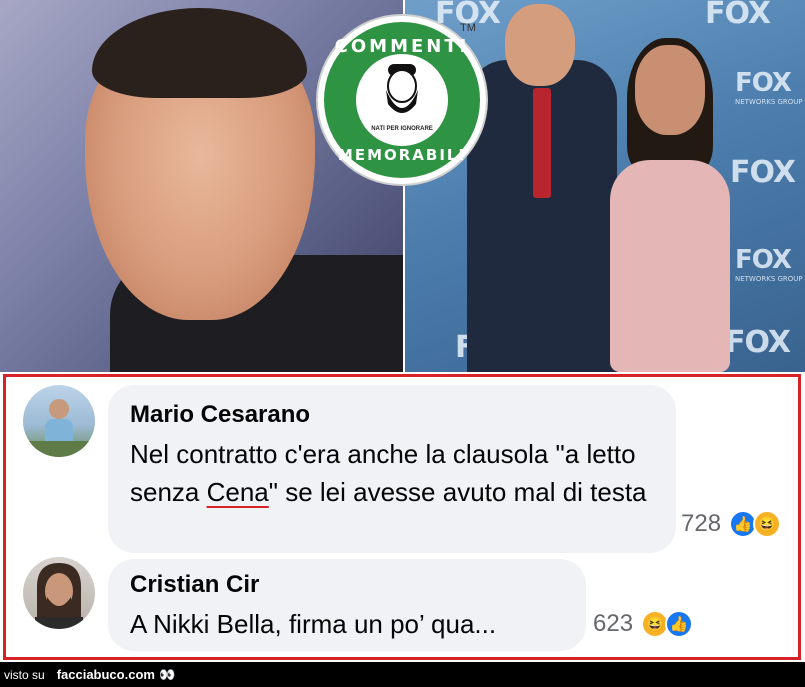 The width and height of the screenshot is (805, 687). Describe the element at coordinates (106, 674) in the screenshot. I see `site-link: facciabuco.com` at that location.